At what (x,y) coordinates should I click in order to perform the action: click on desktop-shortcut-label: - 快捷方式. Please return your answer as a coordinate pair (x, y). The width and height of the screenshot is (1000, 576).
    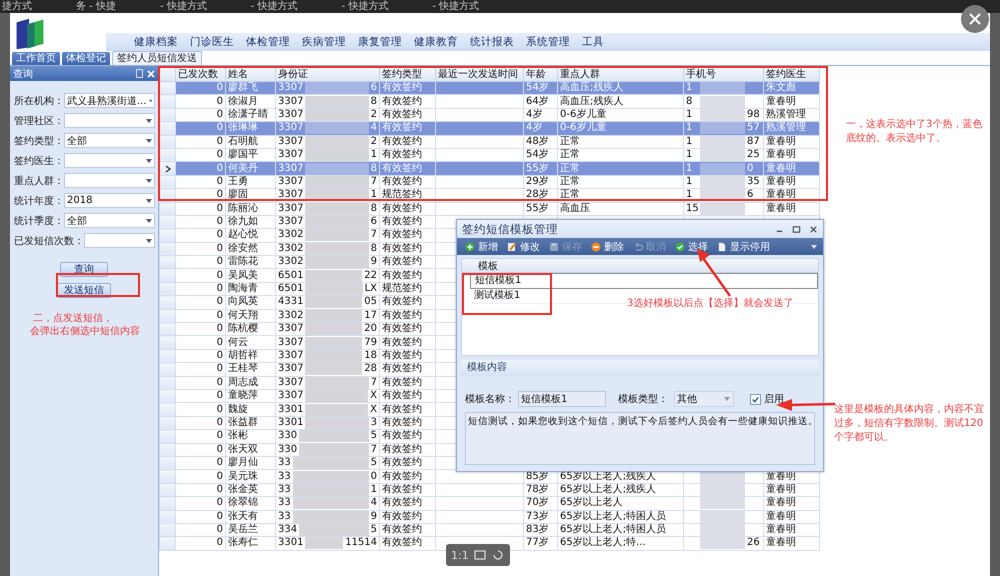
    Looking at the image, I should click on (274, 6).